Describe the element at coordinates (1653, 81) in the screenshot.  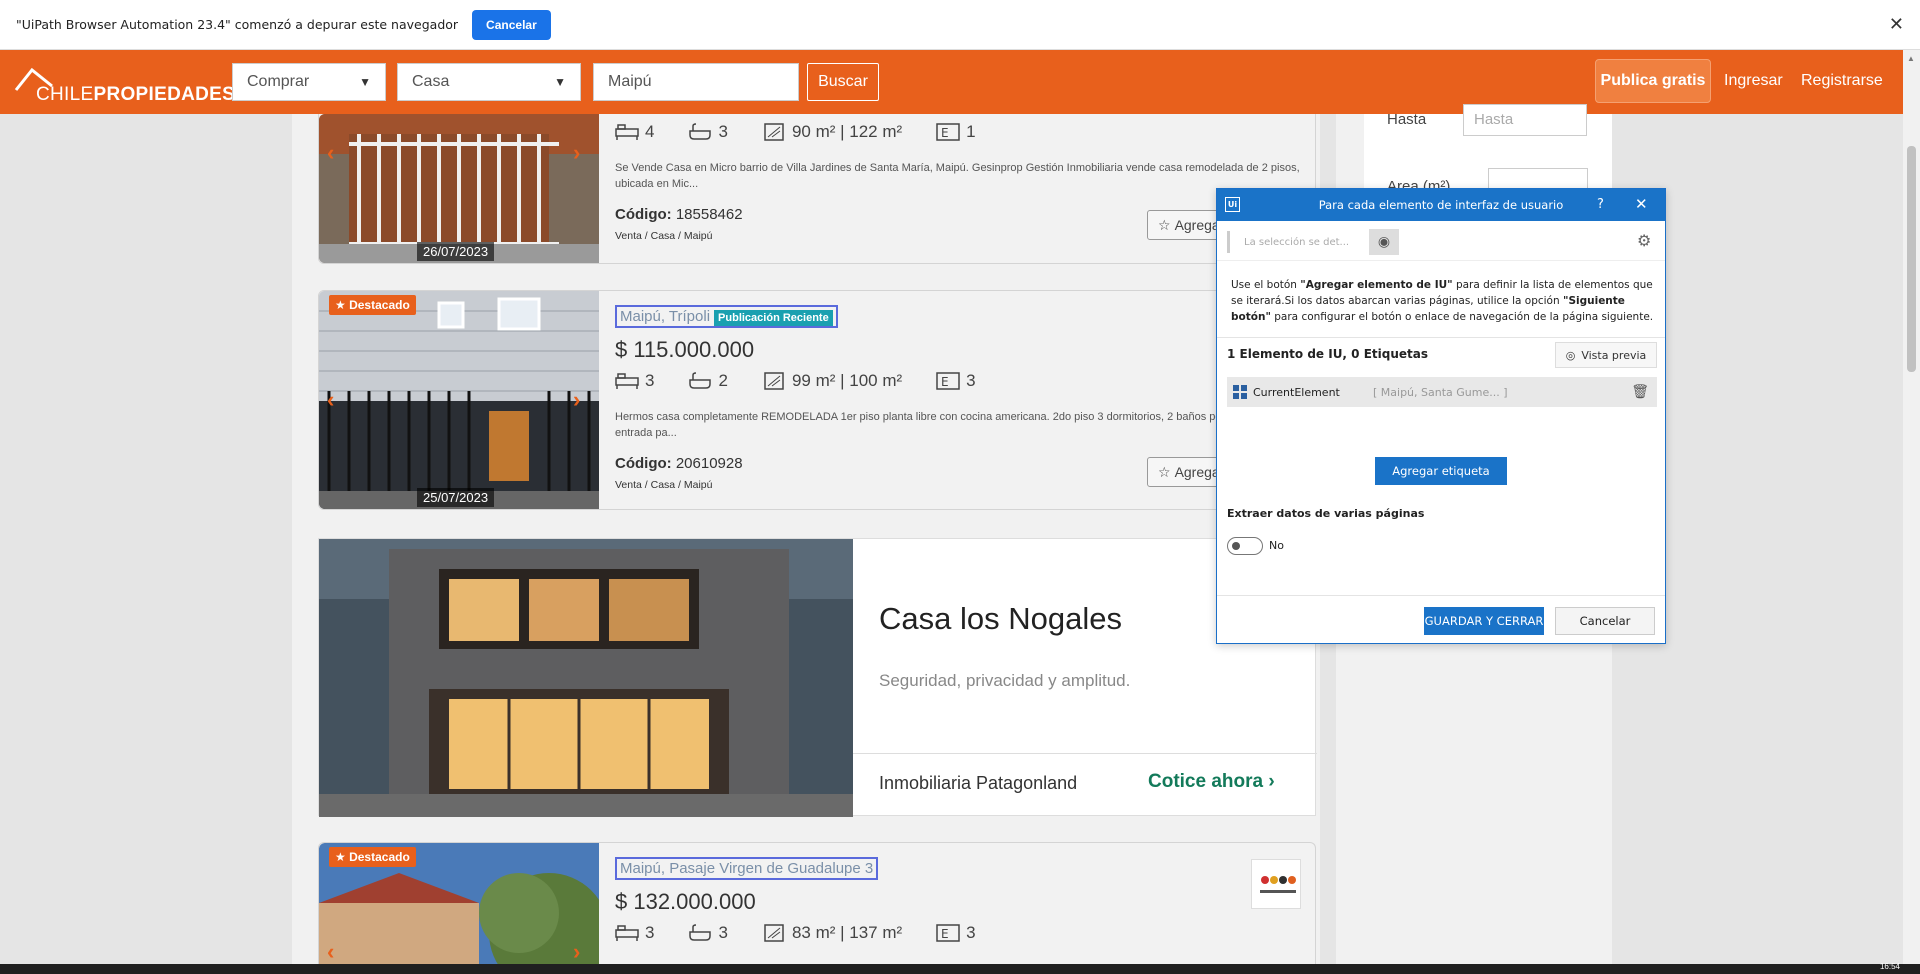
I see `publish-button: Publica gratis` at that location.